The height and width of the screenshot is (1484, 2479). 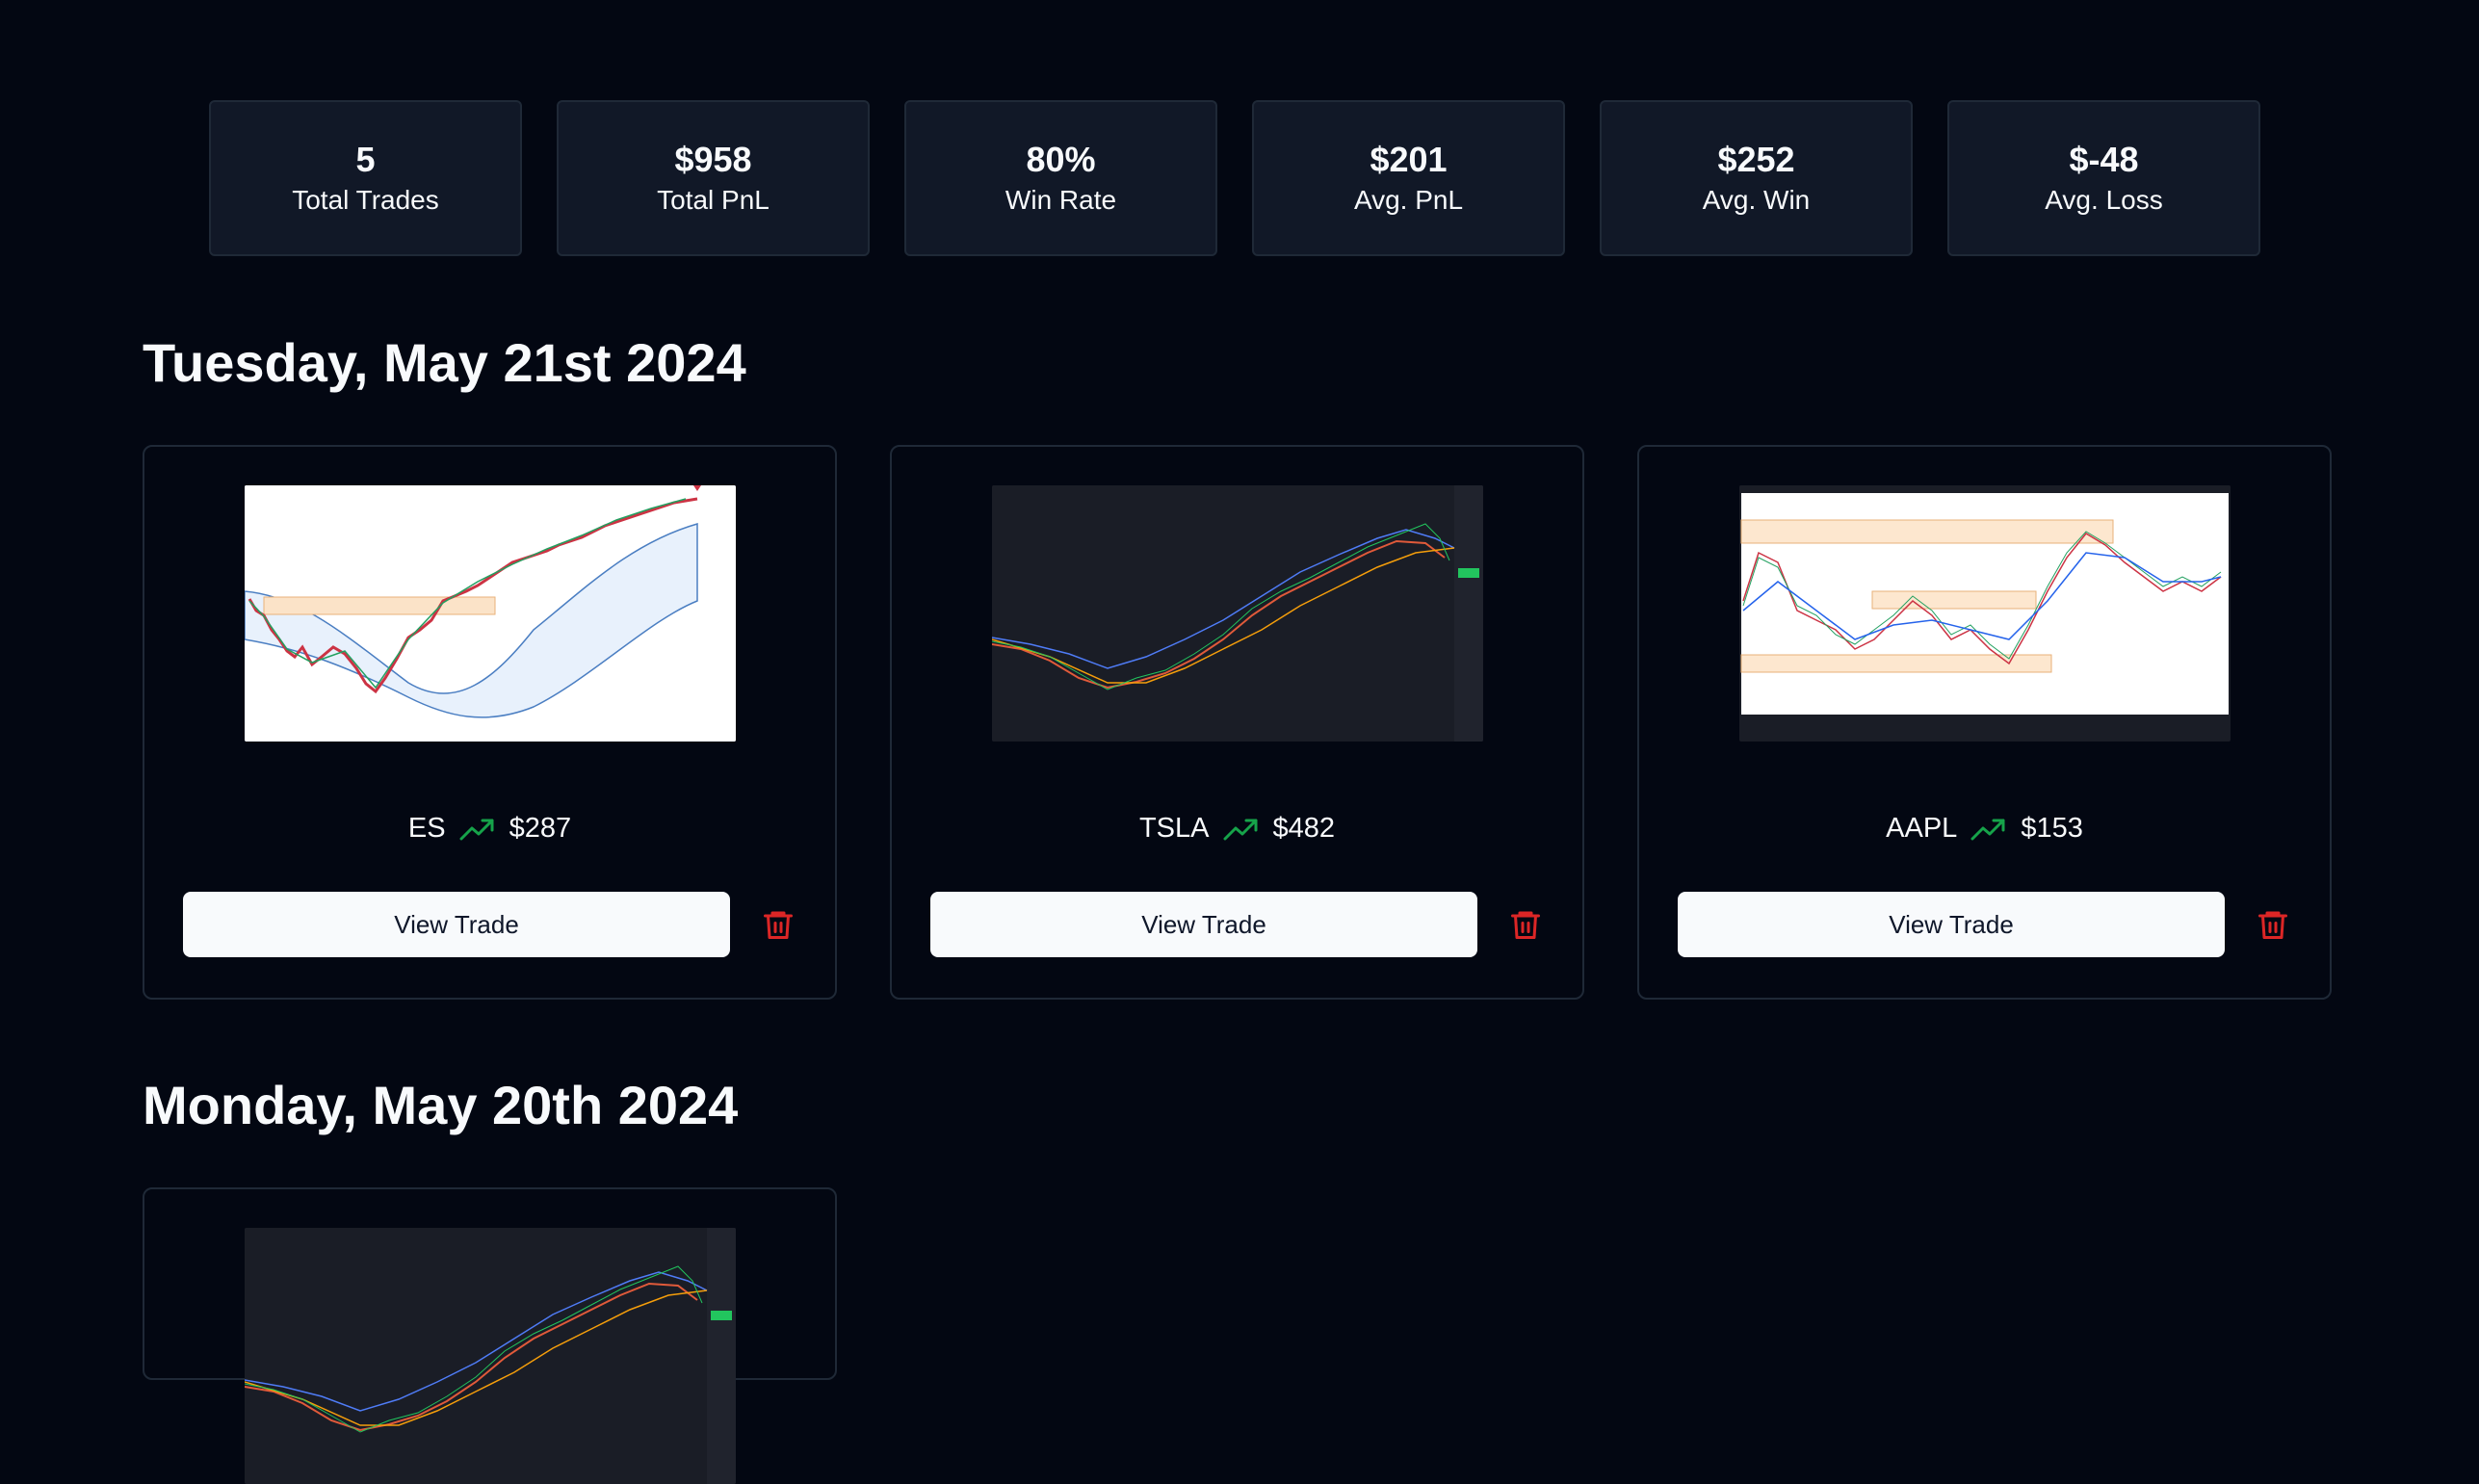 What do you see at coordinates (365, 159) in the screenshot?
I see `stat-value: 5` at bounding box center [365, 159].